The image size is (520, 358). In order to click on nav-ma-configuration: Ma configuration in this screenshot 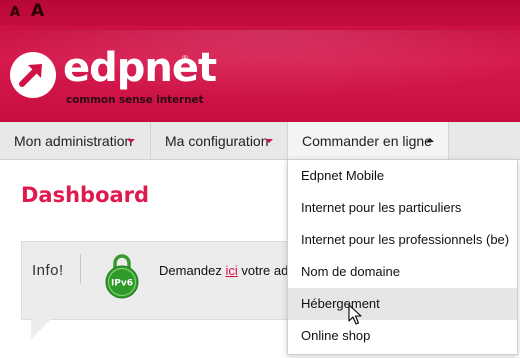, I will do `click(219, 141)`.